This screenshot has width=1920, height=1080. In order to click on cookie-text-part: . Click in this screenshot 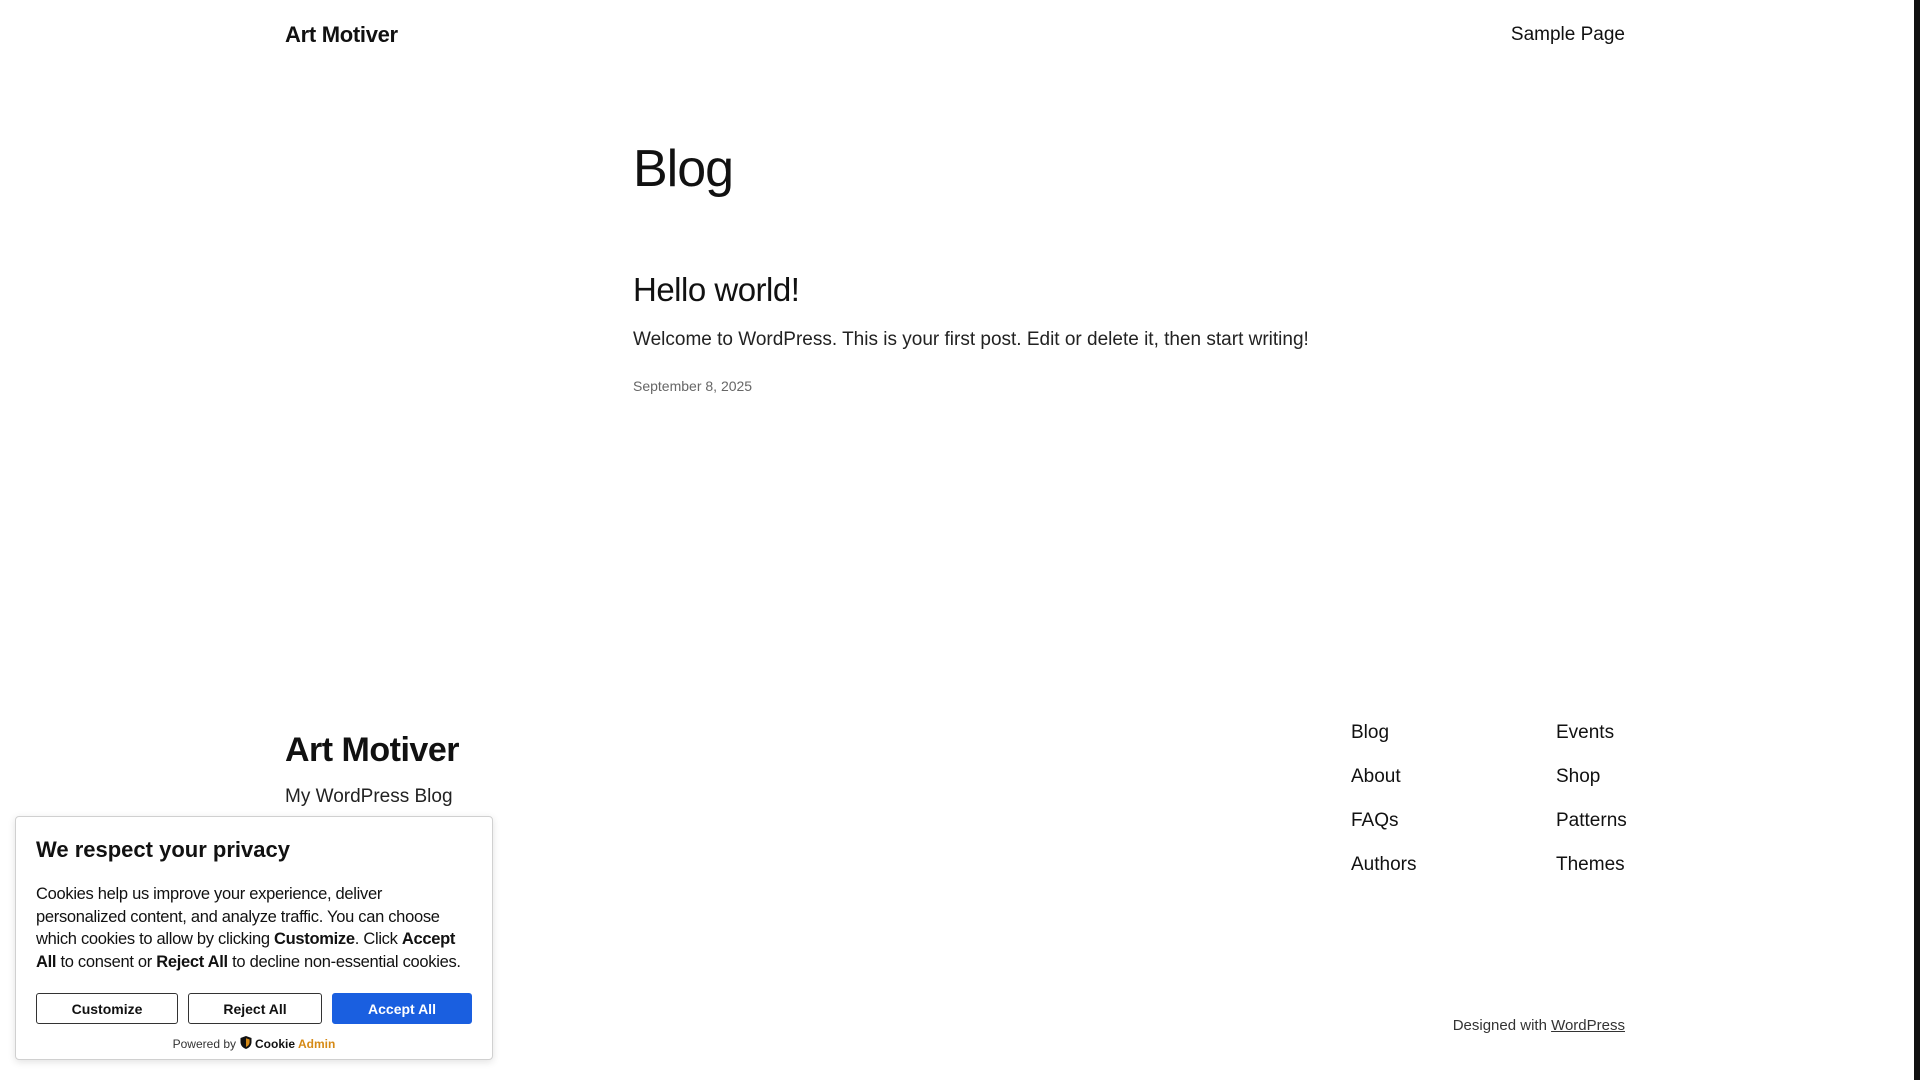, I will do `click(378, 939)`.